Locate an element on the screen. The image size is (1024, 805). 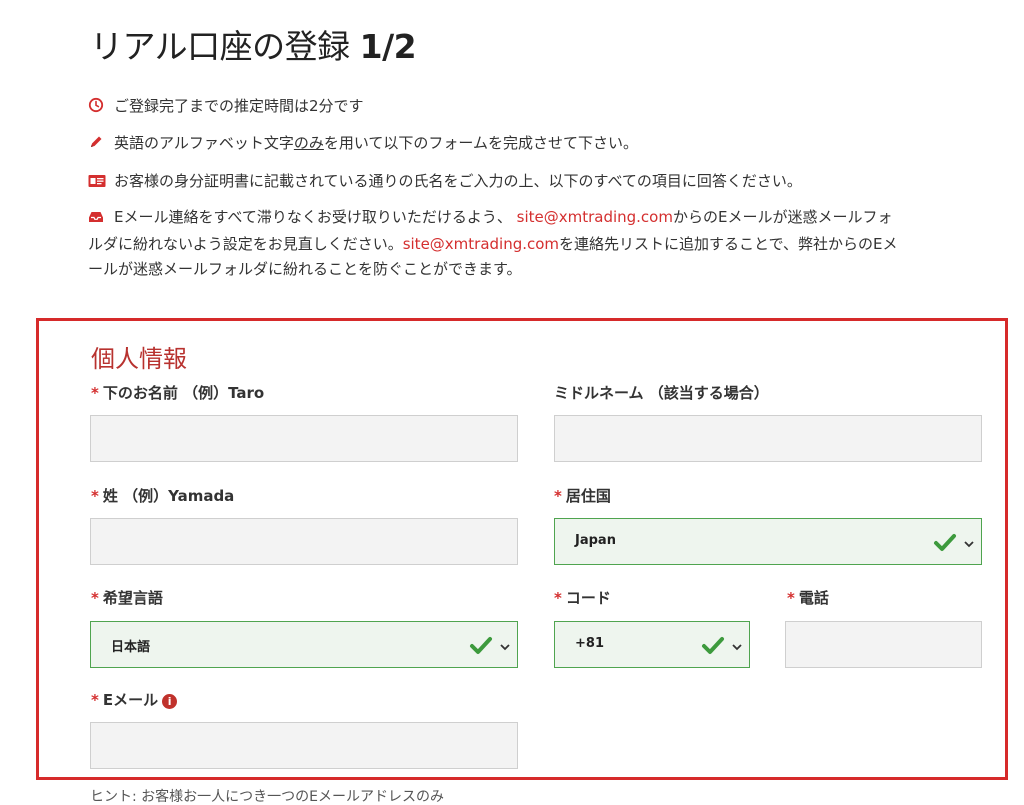
notice-alphabet-before: 英語のアルファベット文字 is located at coordinates (204, 143).